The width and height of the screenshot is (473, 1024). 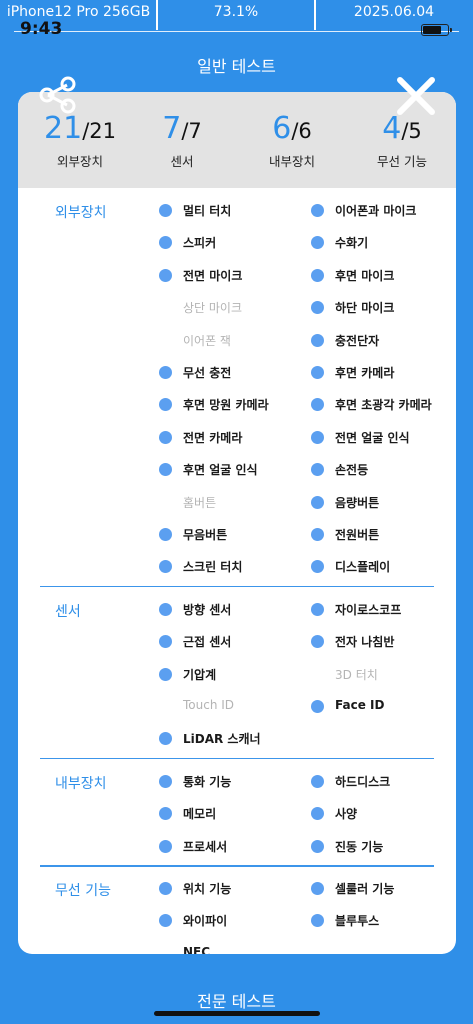 What do you see at coordinates (213, 308) in the screenshot?
I see `test-item-label: 상단 마이크` at bounding box center [213, 308].